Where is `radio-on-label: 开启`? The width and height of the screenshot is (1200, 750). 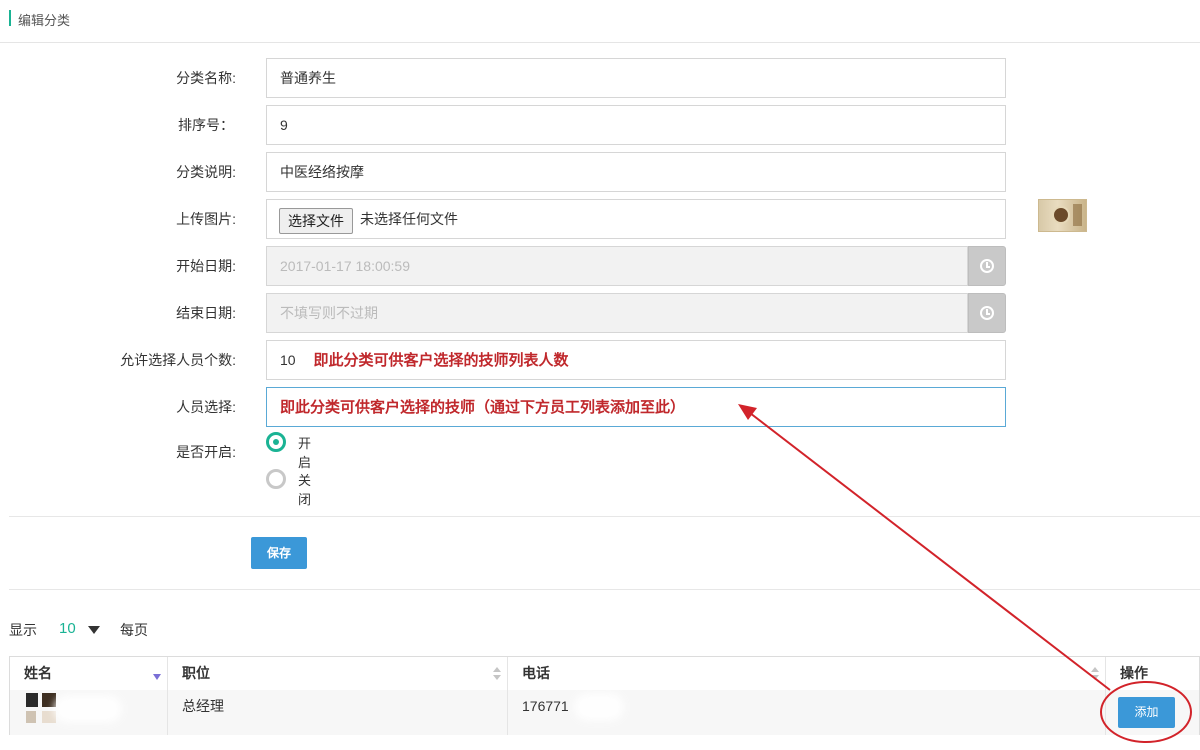
radio-on-label: 开启 is located at coordinates (305, 453).